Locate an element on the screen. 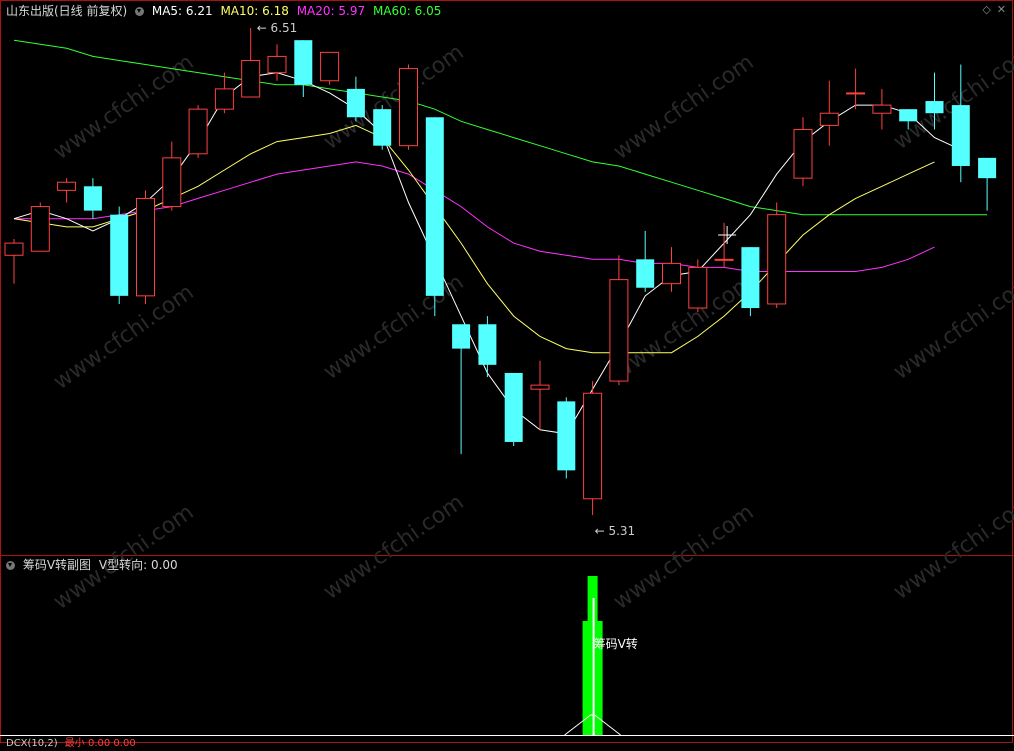  diamond-icon: ◇ is located at coordinates (986, 9).